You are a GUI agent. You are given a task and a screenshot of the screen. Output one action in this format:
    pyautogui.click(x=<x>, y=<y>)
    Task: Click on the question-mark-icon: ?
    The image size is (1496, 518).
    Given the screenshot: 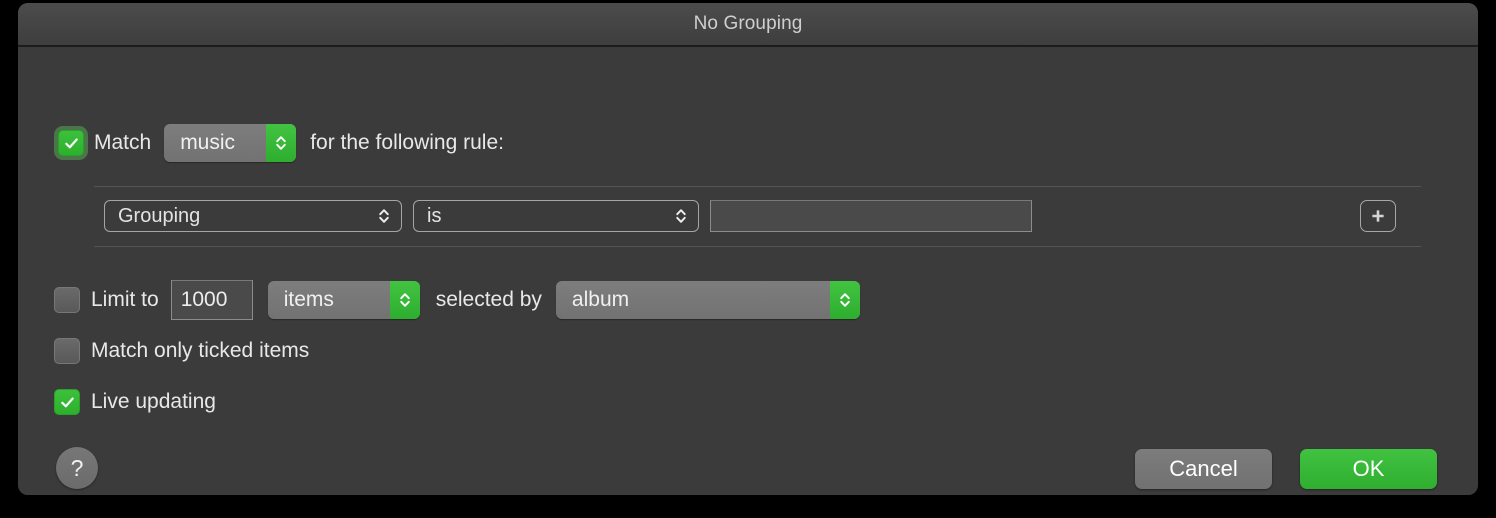 What is the action you would take?
    pyautogui.click(x=77, y=467)
    